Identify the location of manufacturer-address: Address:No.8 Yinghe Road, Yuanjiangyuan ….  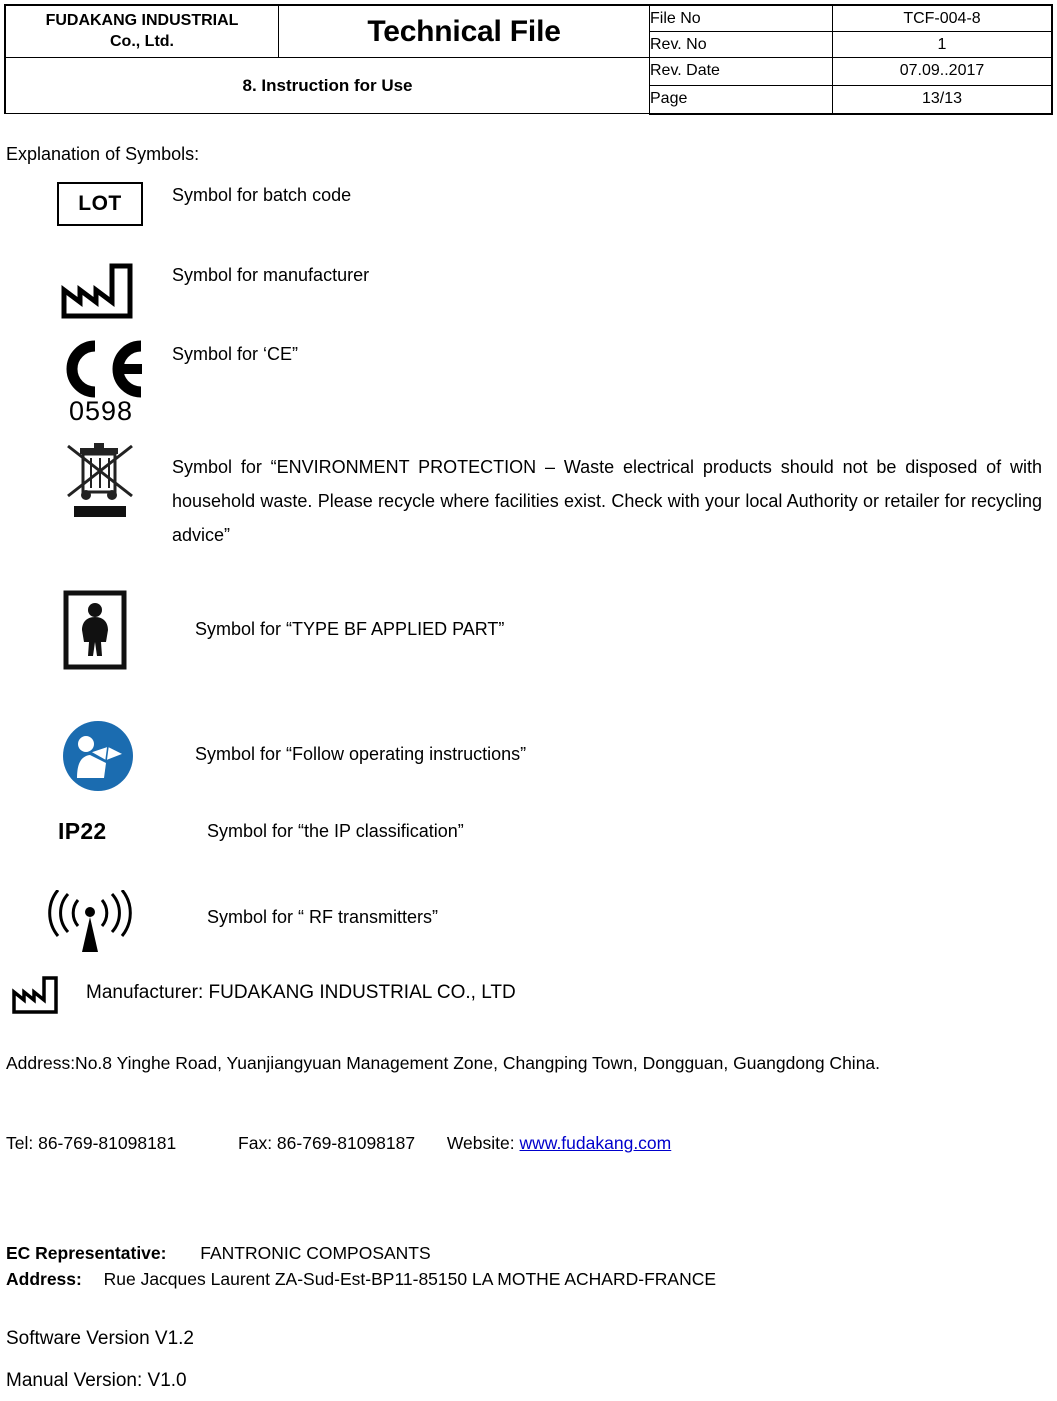
(443, 1063).